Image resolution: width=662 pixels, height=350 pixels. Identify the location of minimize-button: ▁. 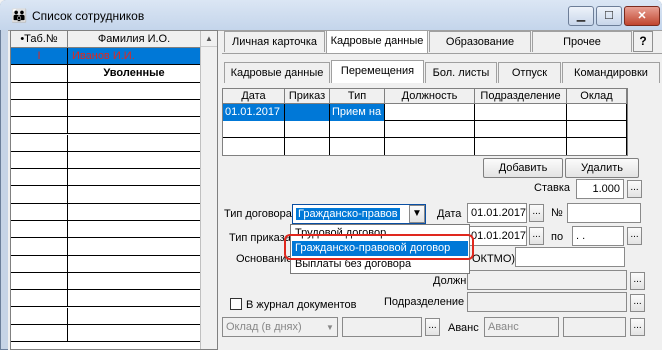
(581, 16).